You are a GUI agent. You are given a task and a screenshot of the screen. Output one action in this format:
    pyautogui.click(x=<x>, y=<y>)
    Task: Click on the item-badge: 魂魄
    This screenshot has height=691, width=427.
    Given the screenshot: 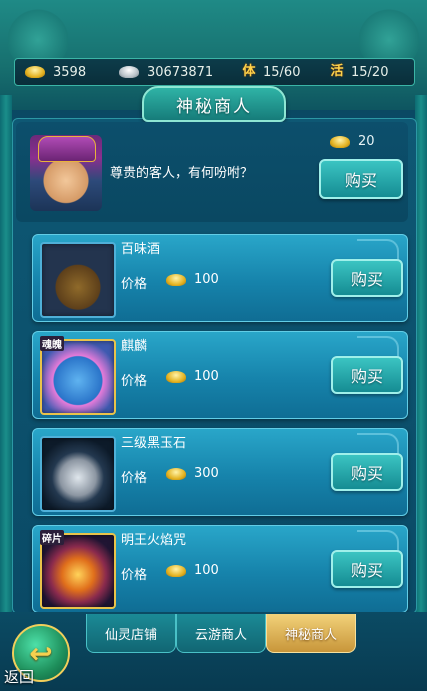 What is the action you would take?
    pyautogui.click(x=52, y=343)
    